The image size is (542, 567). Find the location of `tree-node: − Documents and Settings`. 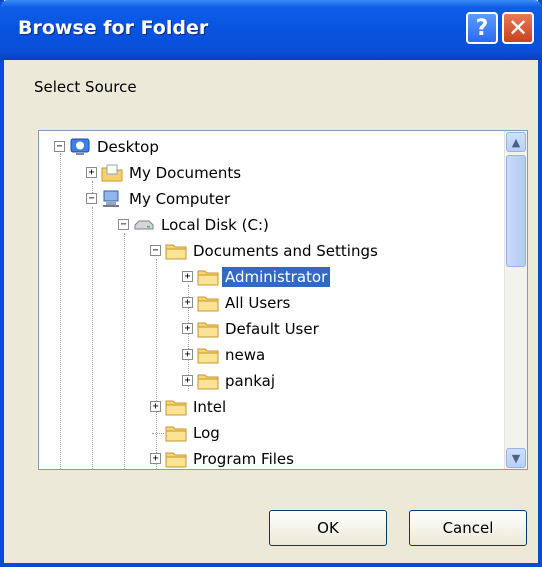

tree-node: − Documents and Settings is located at coordinates (269, 251).